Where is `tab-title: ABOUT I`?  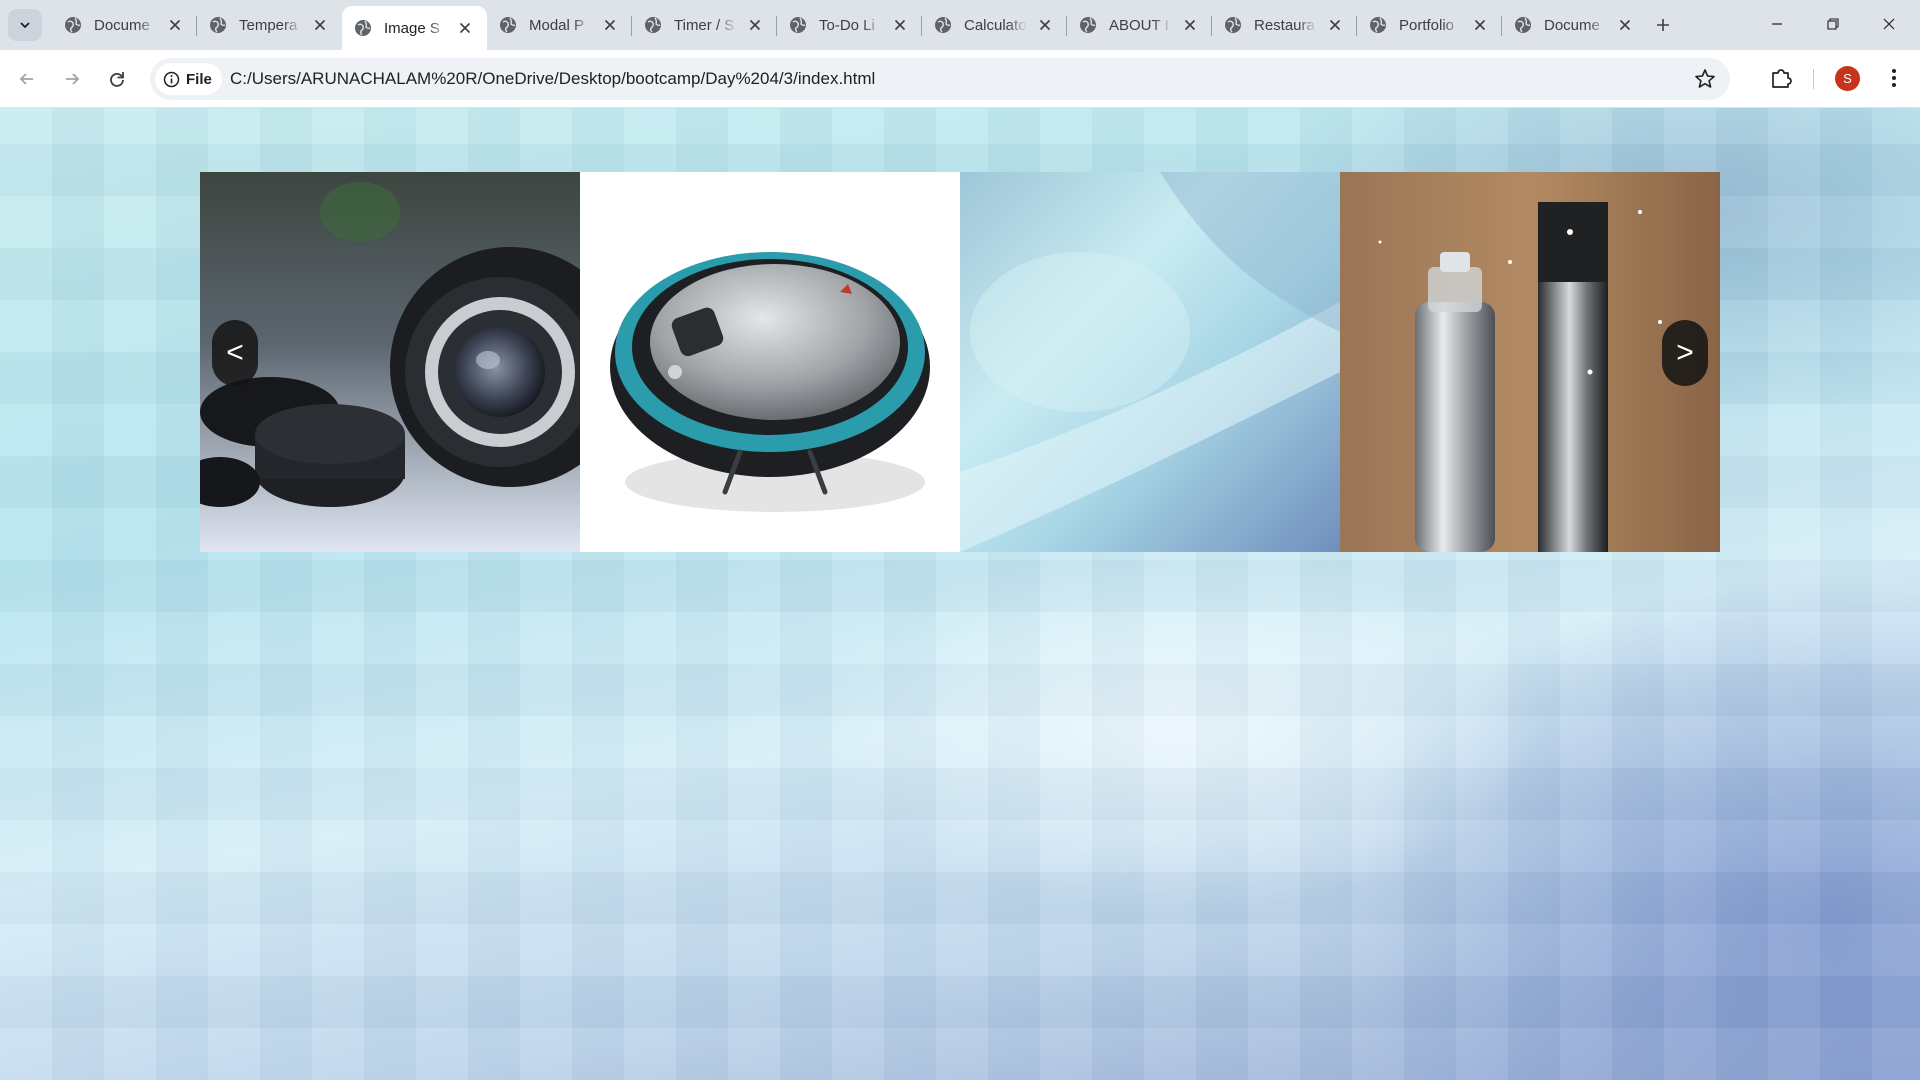 tab-title: ABOUT I is located at coordinates (1139, 25).